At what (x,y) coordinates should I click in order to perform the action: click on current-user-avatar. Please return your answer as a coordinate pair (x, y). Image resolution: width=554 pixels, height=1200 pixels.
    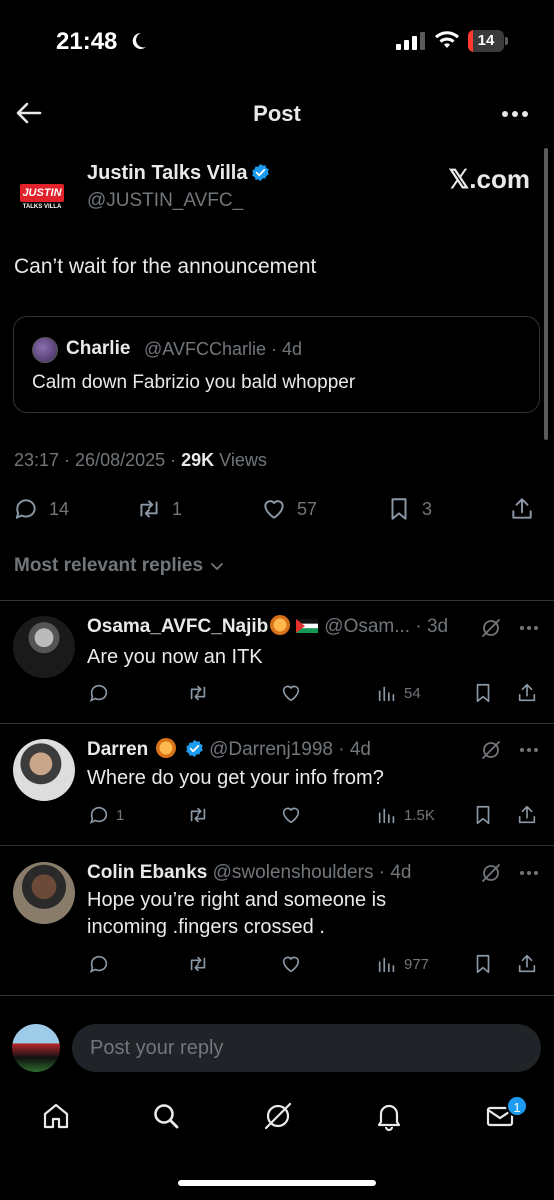
    Looking at the image, I should click on (36, 1048).